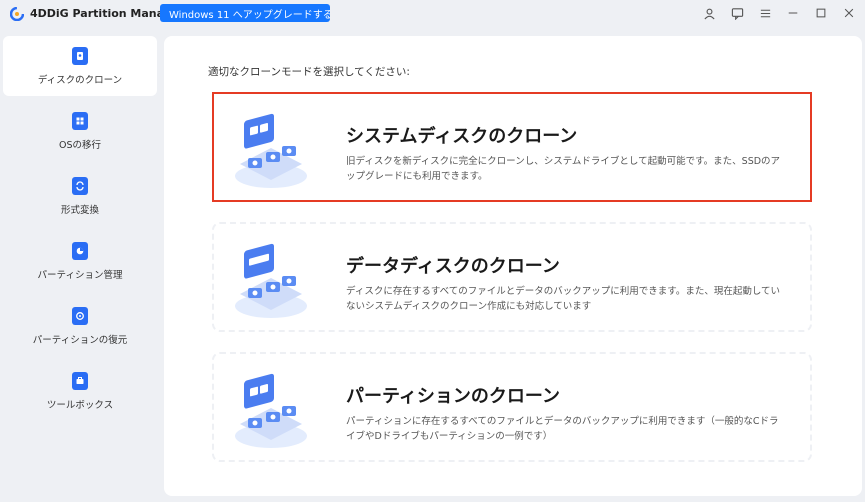 The image size is (865, 502). Describe the element at coordinates (462, 136) in the screenshot. I see `card-title: システムディスクのクローン` at that location.